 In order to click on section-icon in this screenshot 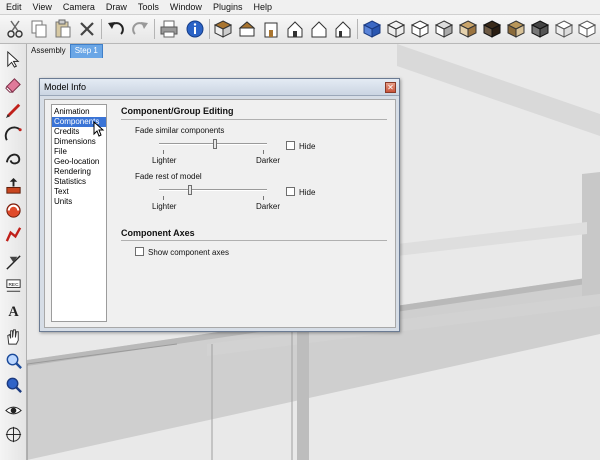, I will do `click(540, 29)`.